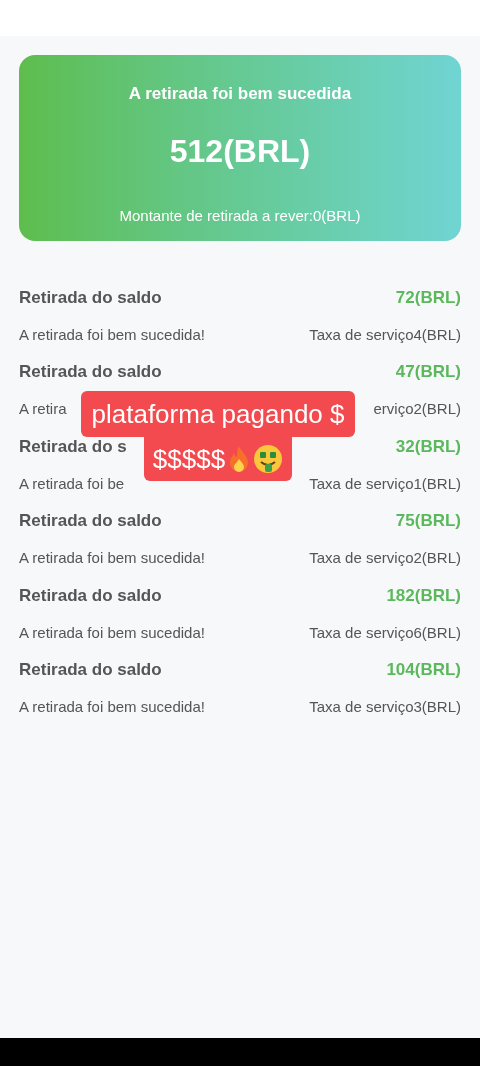  Describe the element at coordinates (239, 459) in the screenshot. I see `flame-icon` at that location.